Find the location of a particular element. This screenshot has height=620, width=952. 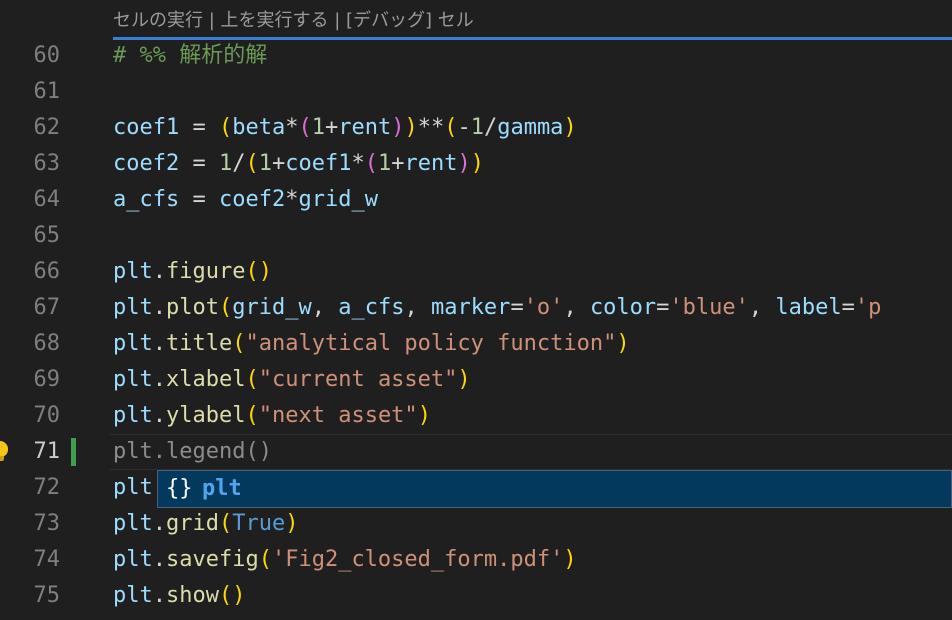

code-token: grid is located at coordinates (192, 523).